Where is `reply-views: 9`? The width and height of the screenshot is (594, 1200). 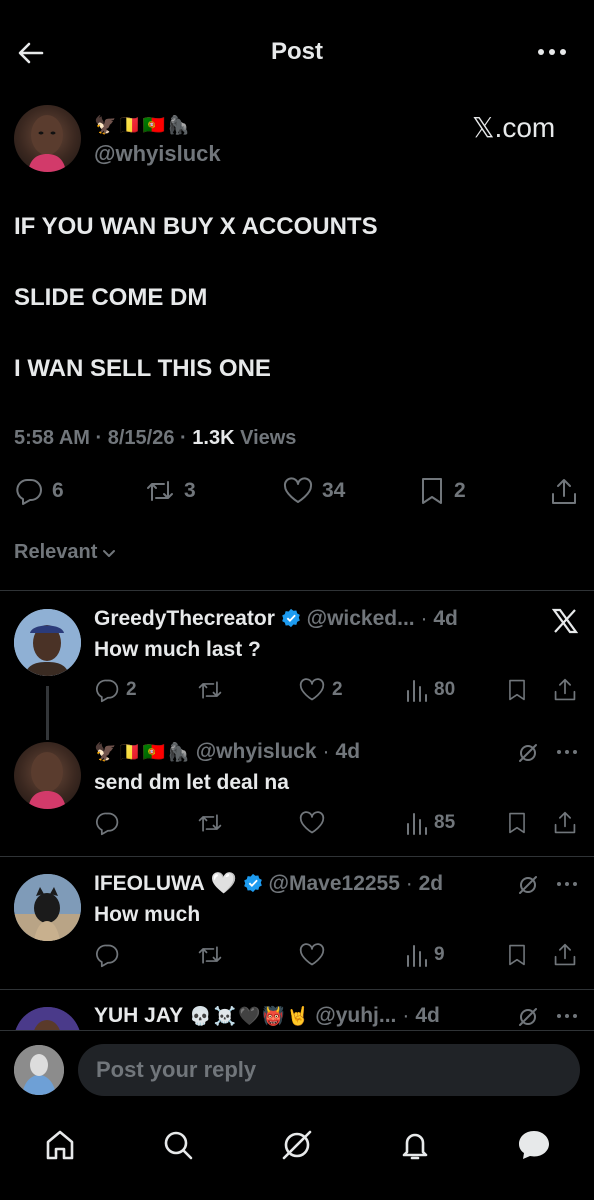
reply-views: 9 is located at coordinates (424, 955).